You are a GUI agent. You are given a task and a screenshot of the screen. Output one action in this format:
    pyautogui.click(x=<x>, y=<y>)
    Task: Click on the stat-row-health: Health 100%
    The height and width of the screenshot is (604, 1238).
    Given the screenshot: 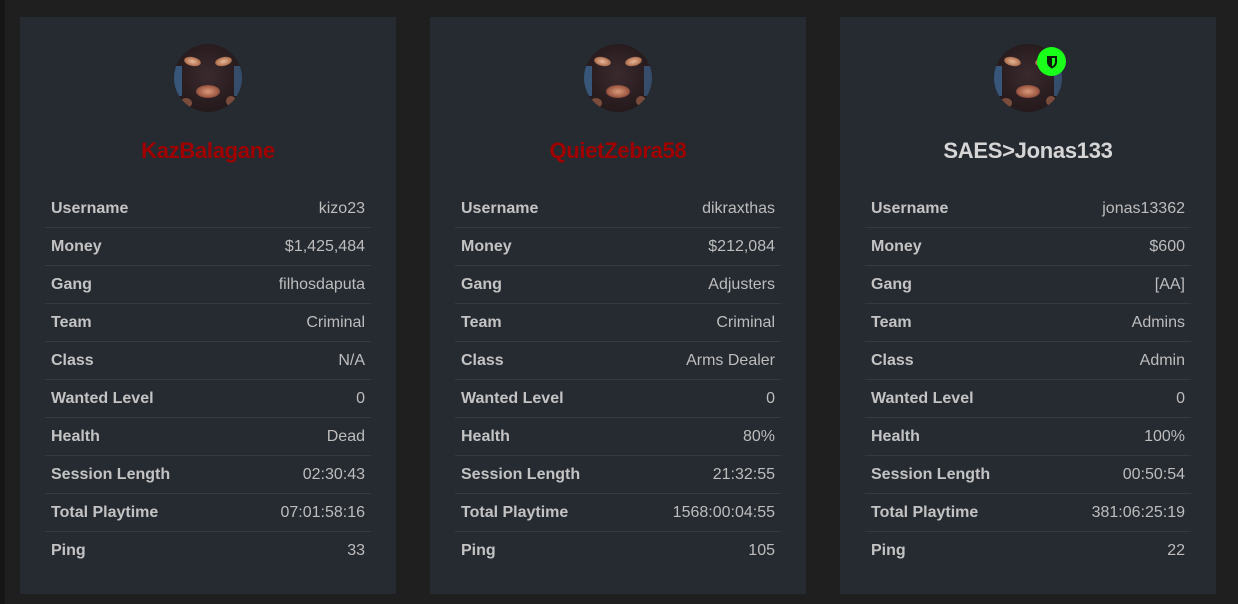 What is the action you would take?
    pyautogui.click(x=1028, y=437)
    